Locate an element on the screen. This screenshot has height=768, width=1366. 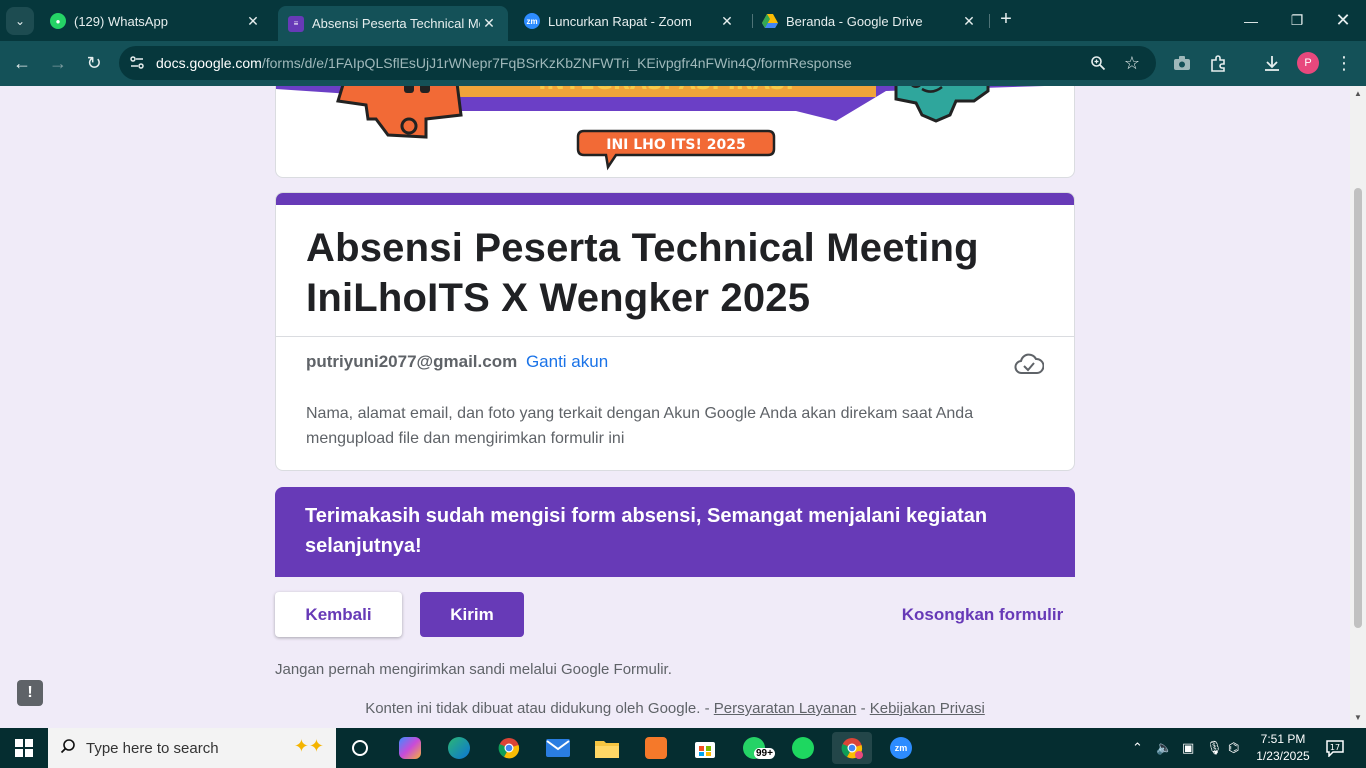
url-host: docs.google.com is located at coordinates (209, 63).